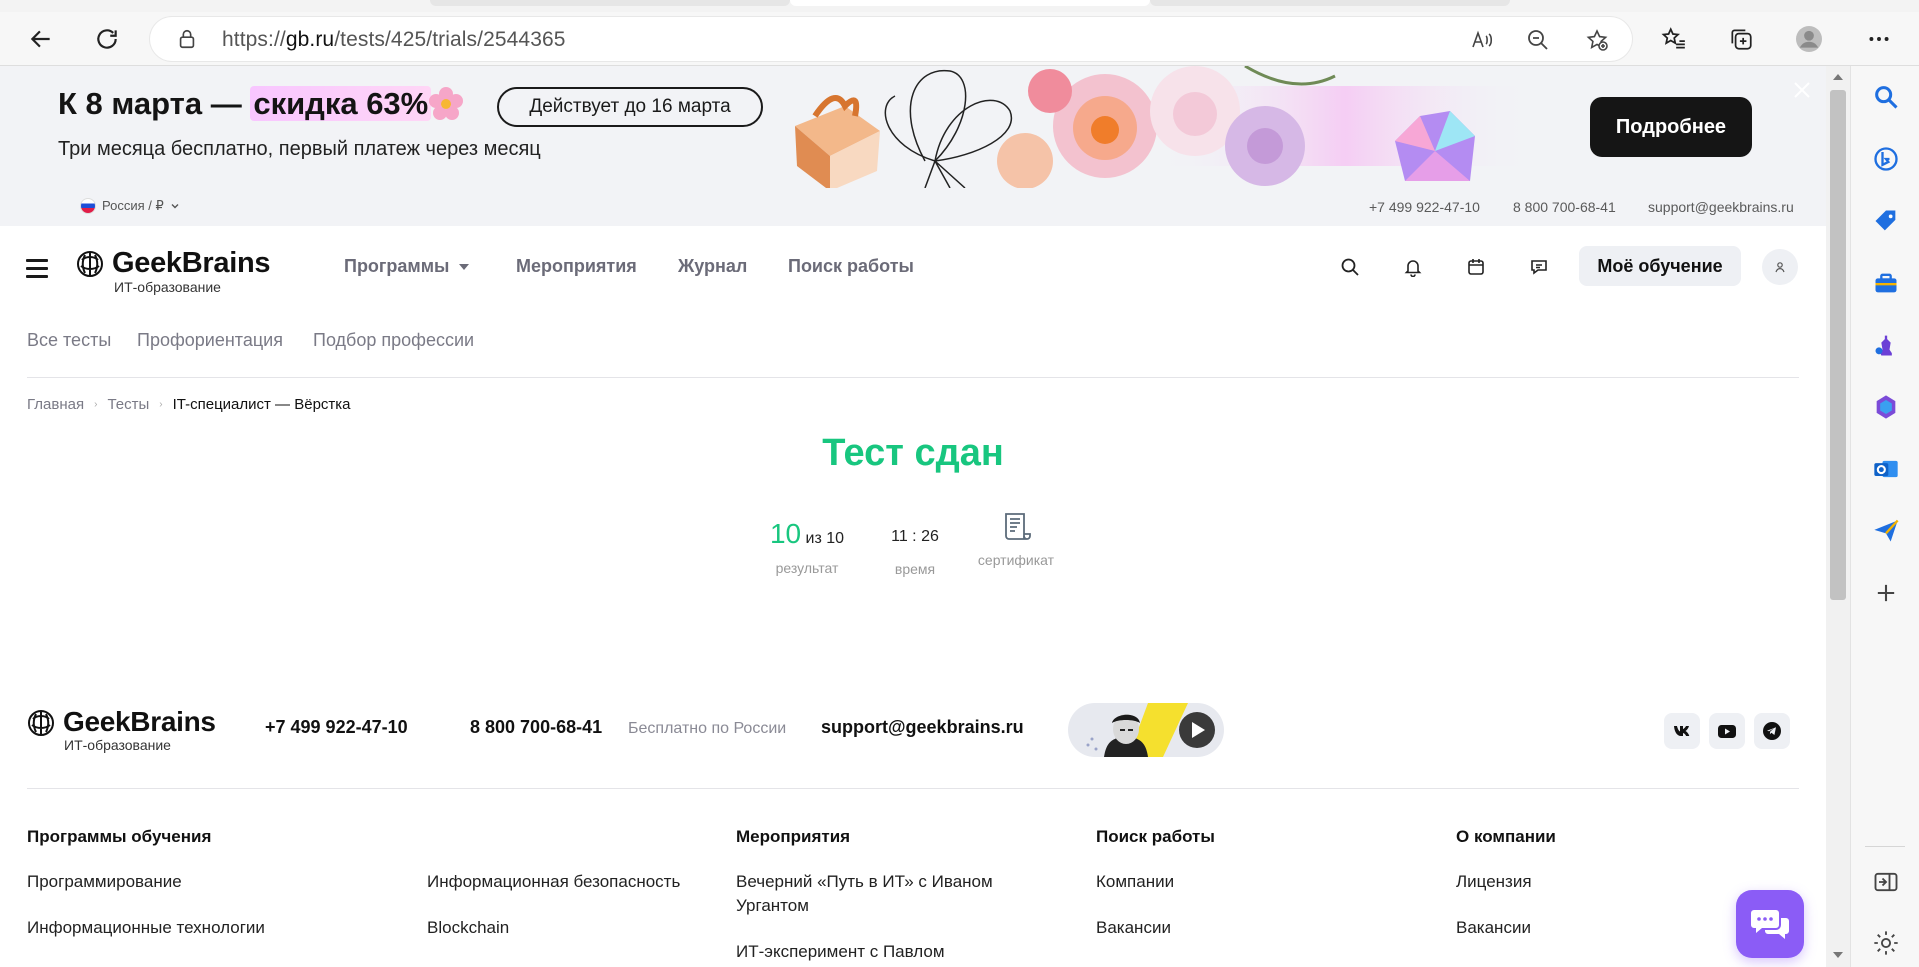 This screenshot has height=967, width=1919. I want to click on phone-free-link: 8 800 700-68-41, so click(1564, 207).